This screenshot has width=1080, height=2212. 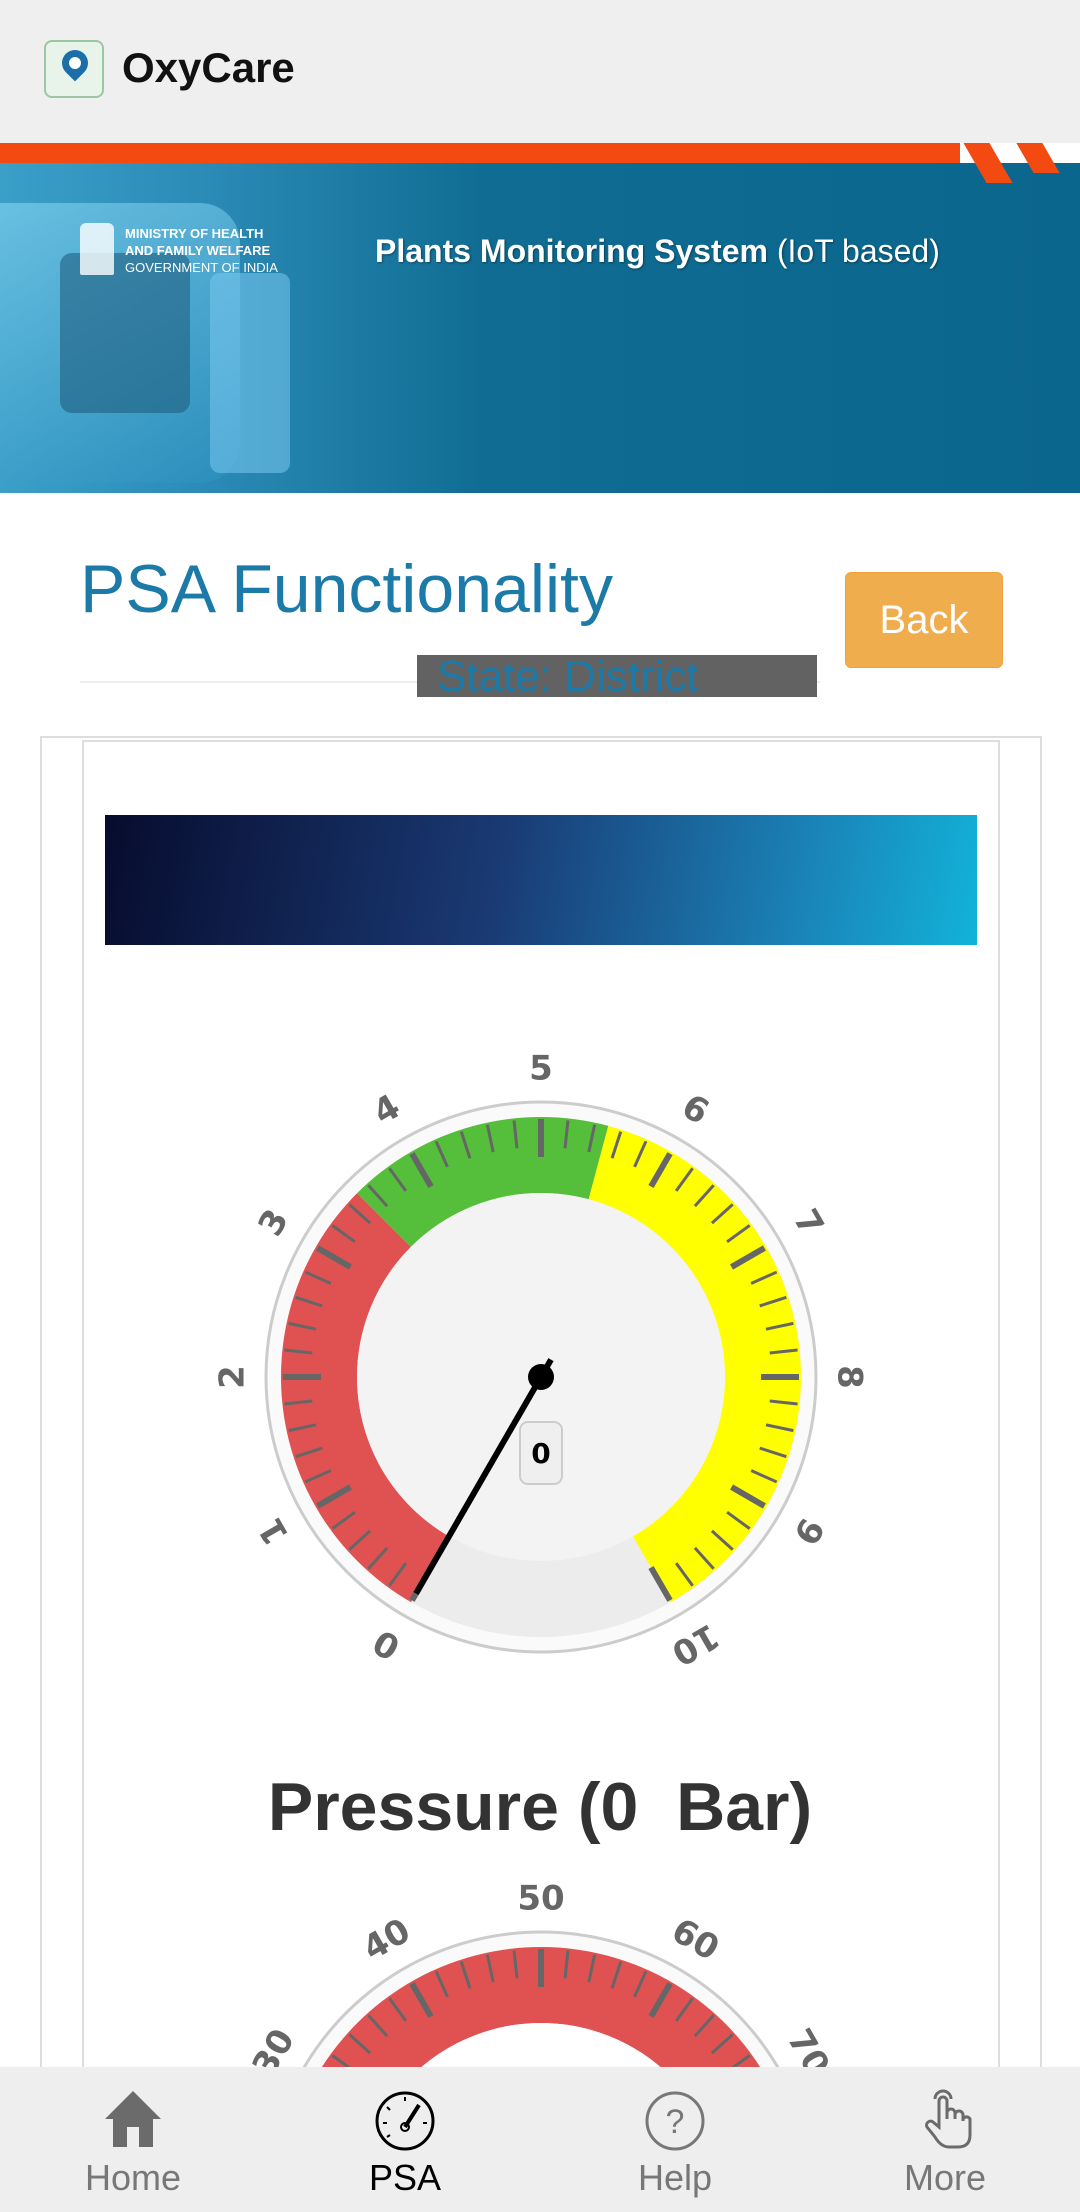 What do you see at coordinates (850, 1377) in the screenshot?
I see `gauge-tick-label: 8` at bounding box center [850, 1377].